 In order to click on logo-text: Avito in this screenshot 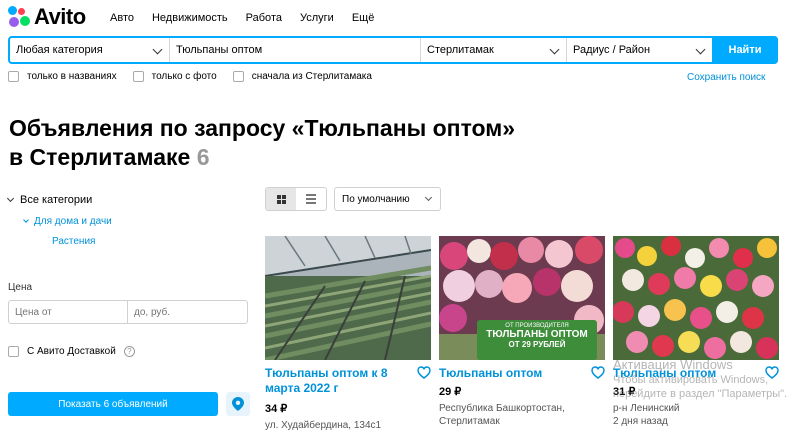, I will do `click(60, 16)`.